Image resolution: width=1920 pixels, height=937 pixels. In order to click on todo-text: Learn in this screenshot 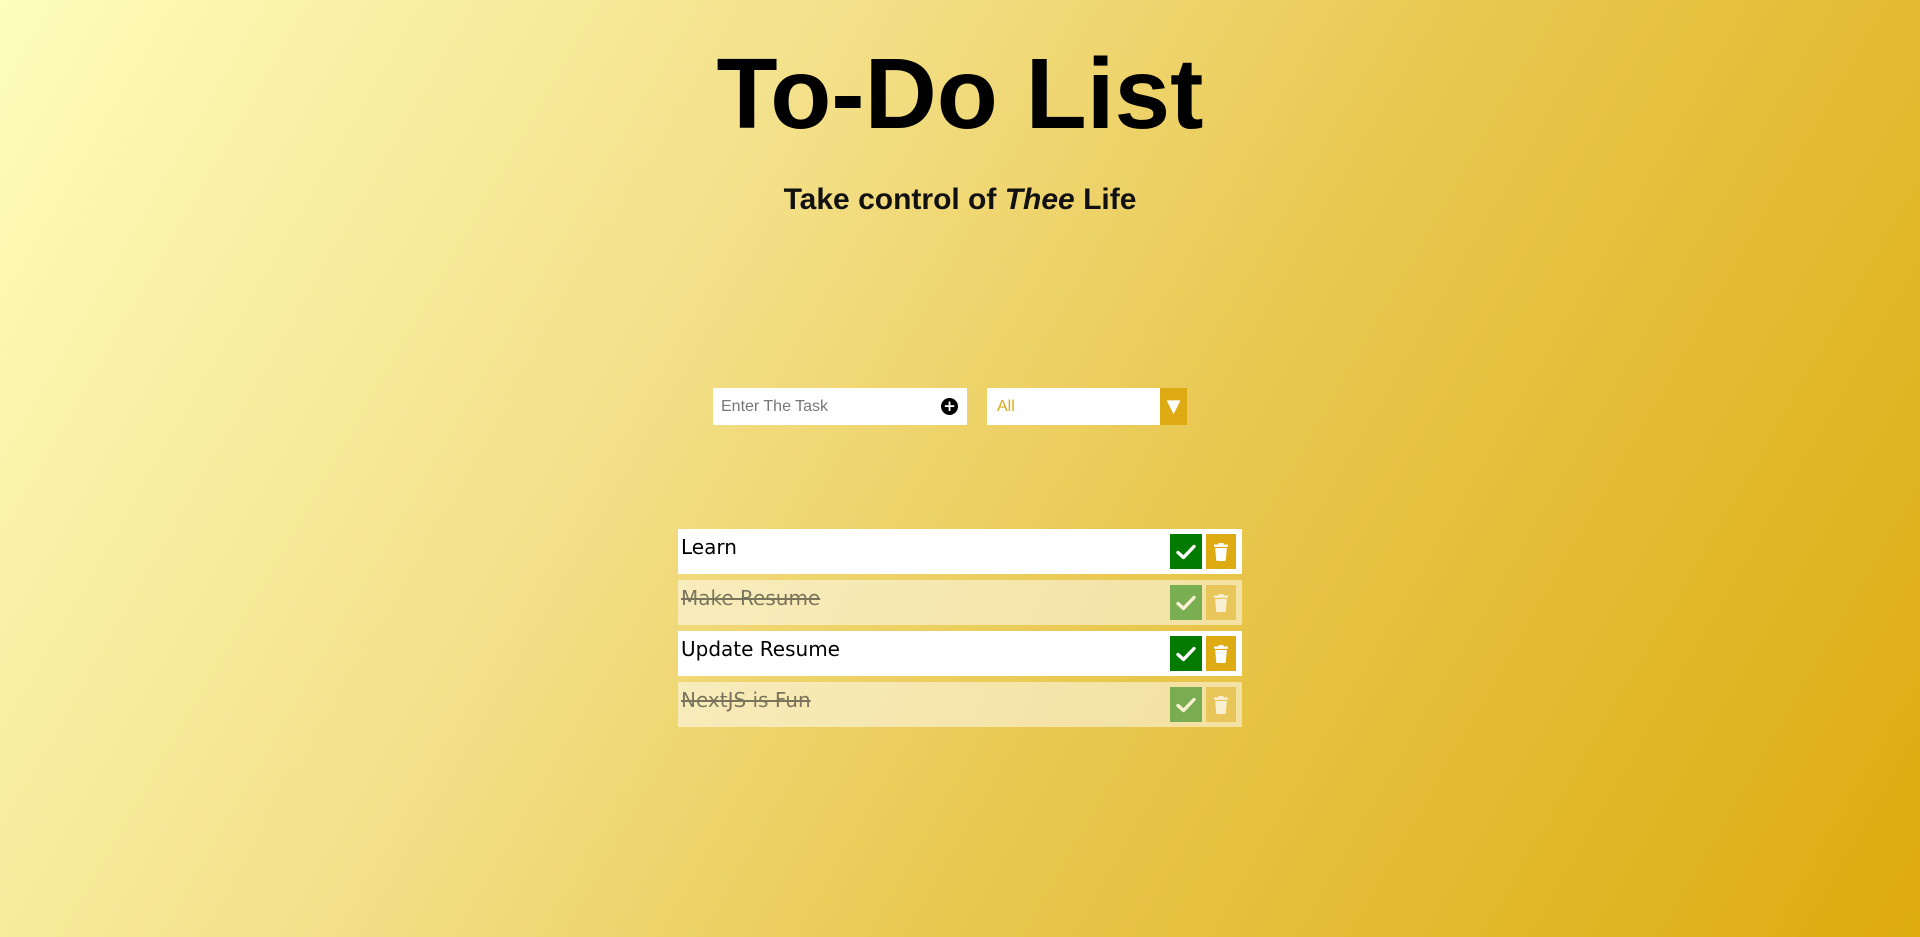, I will do `click(709, 547)`.